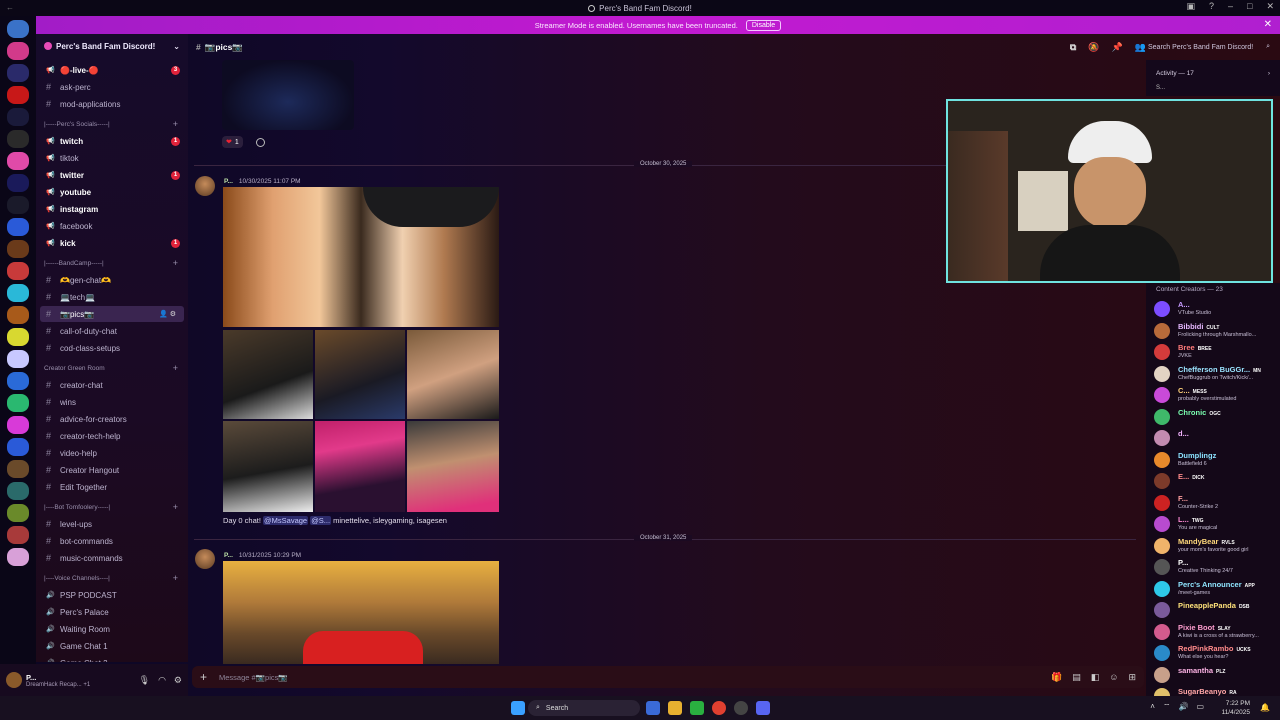  What do you see at coordinates (1095, 677) in the screenshot?
I see `sticker-icon: ◧` at bounding box center [1095, 677].